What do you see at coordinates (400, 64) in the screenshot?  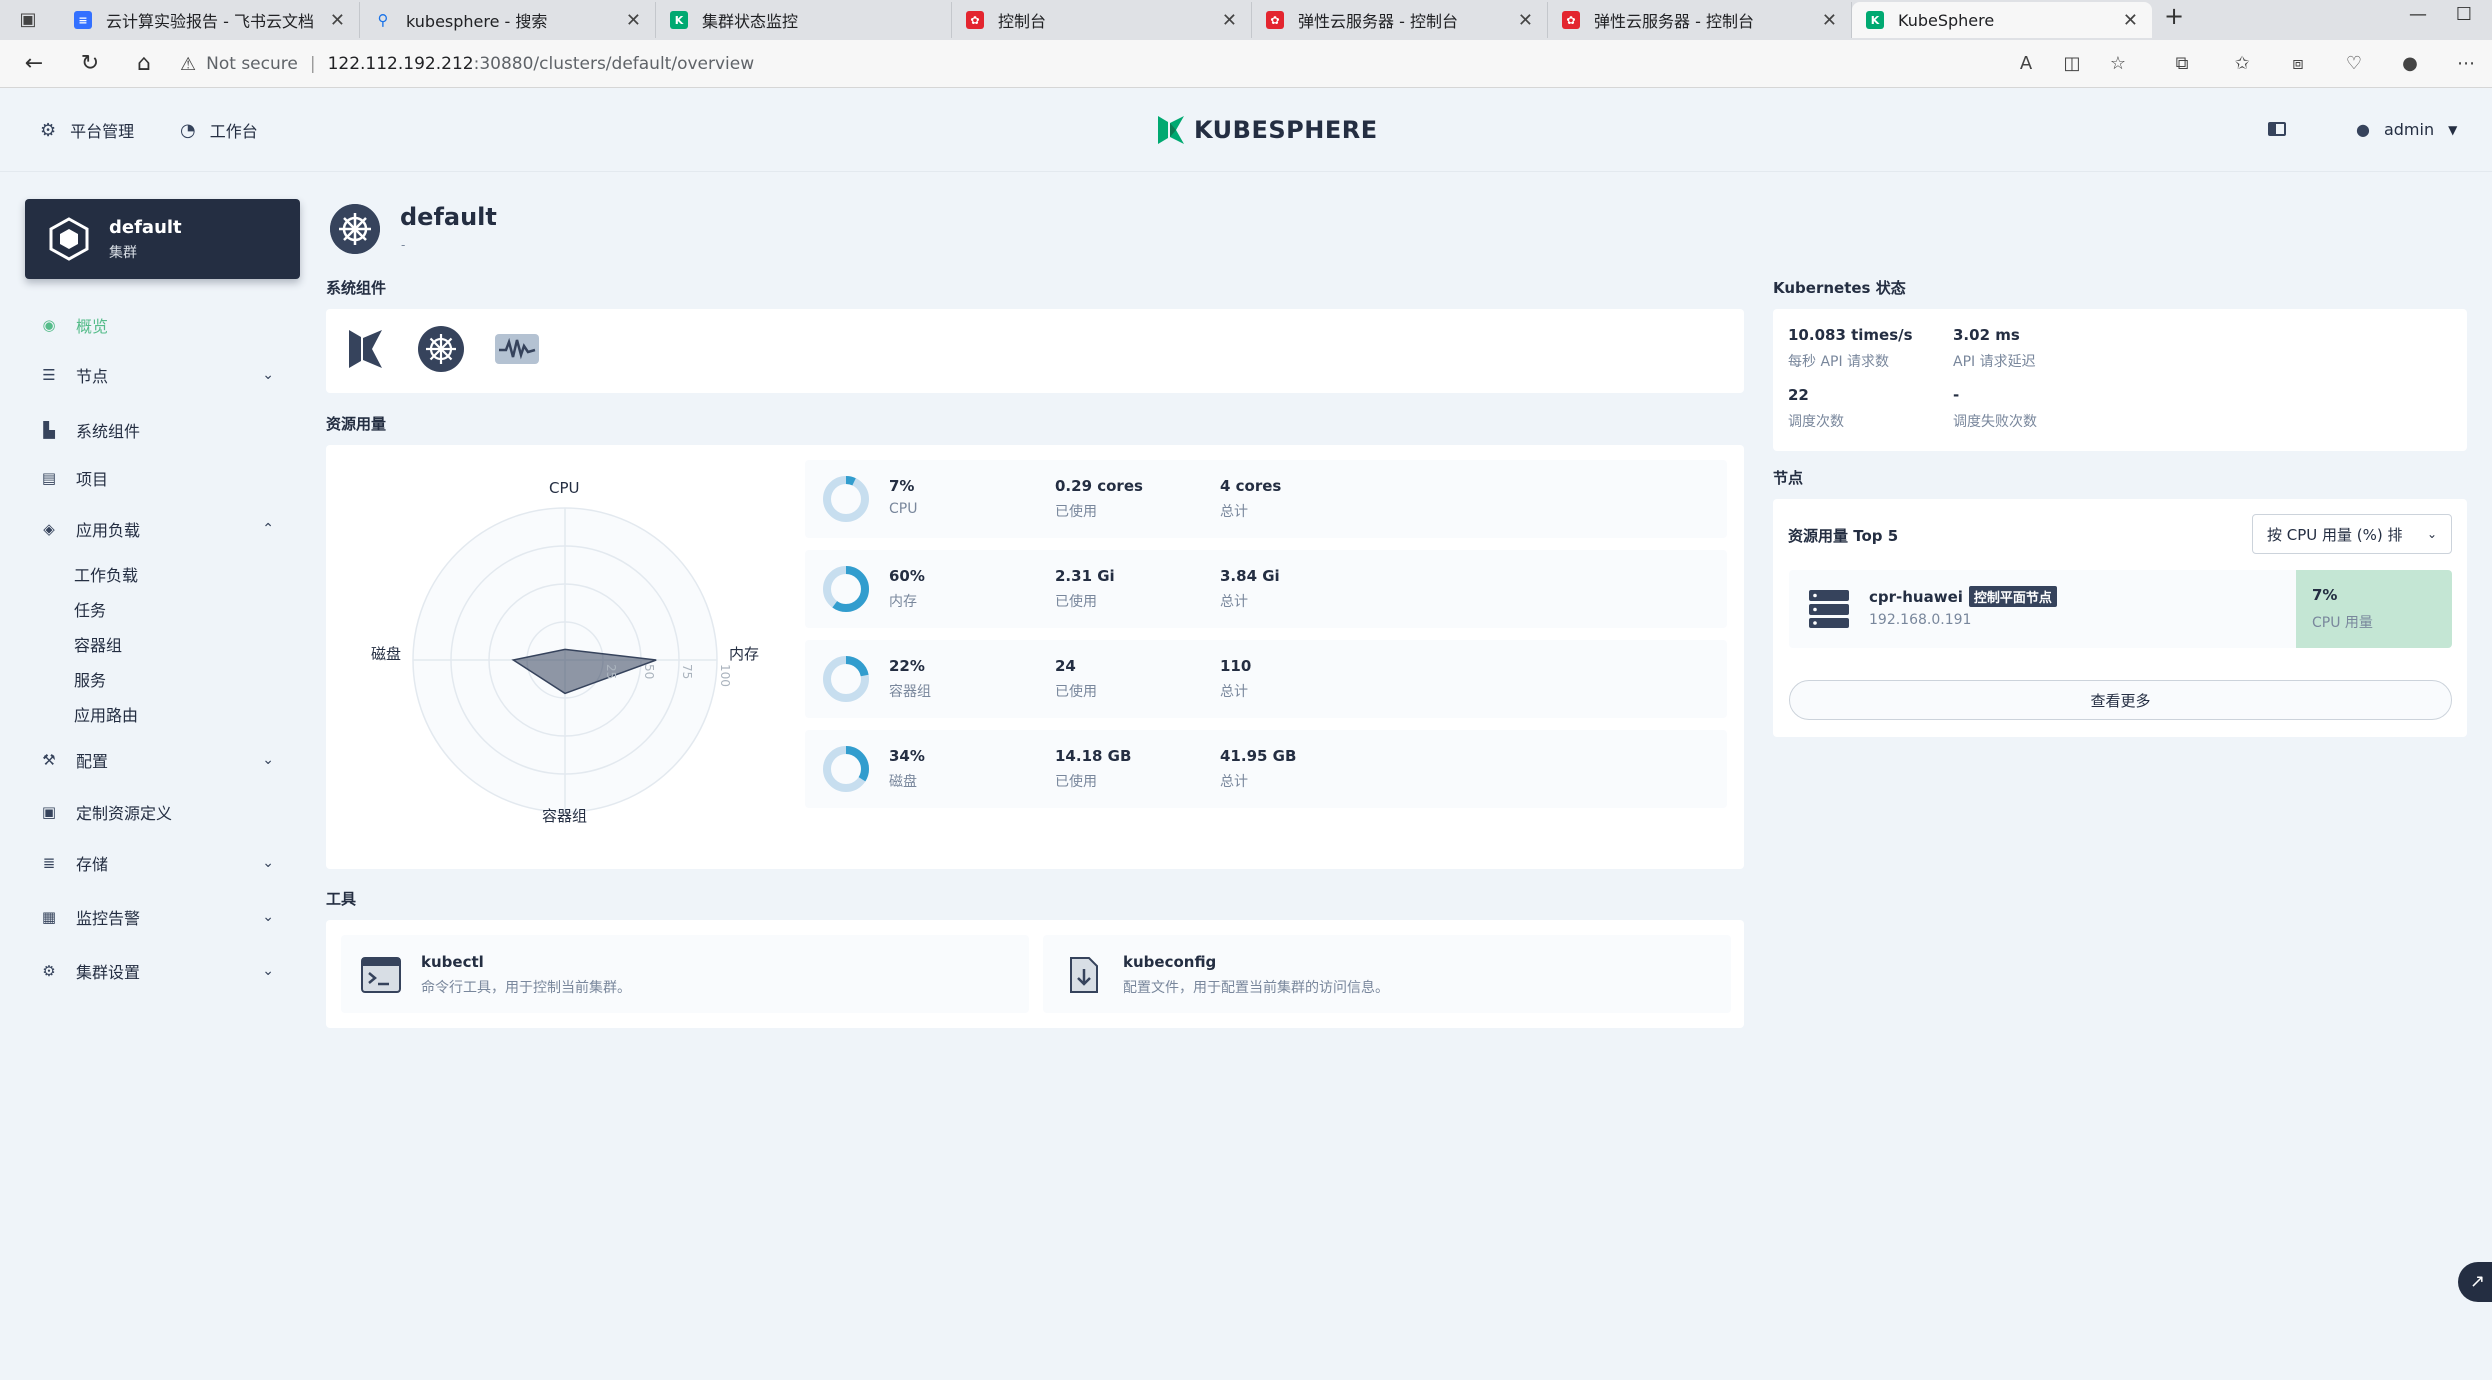 I see `url-host: 122.112.192.212` at bounding box center [400, 64].